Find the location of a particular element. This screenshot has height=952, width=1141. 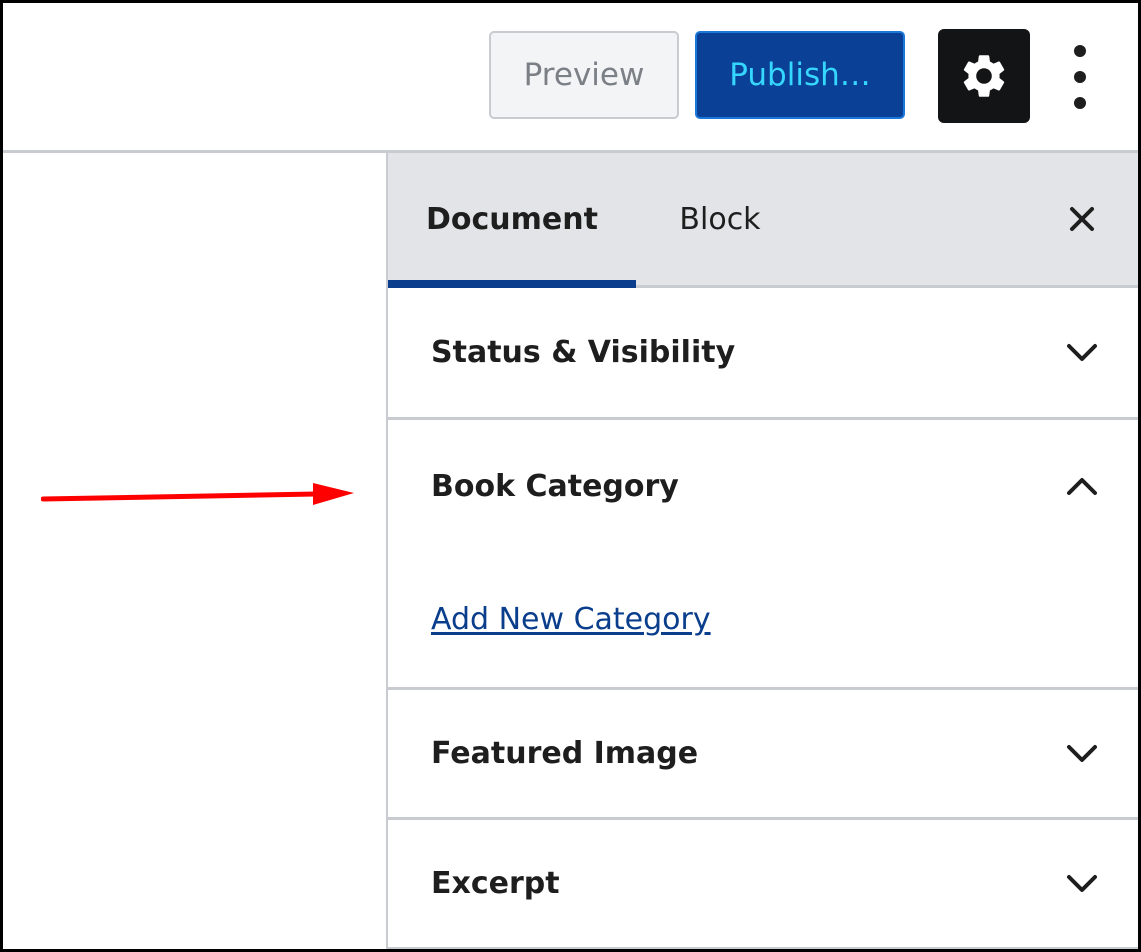

kebab-menu-icon is located at coordinates (1080, 77).